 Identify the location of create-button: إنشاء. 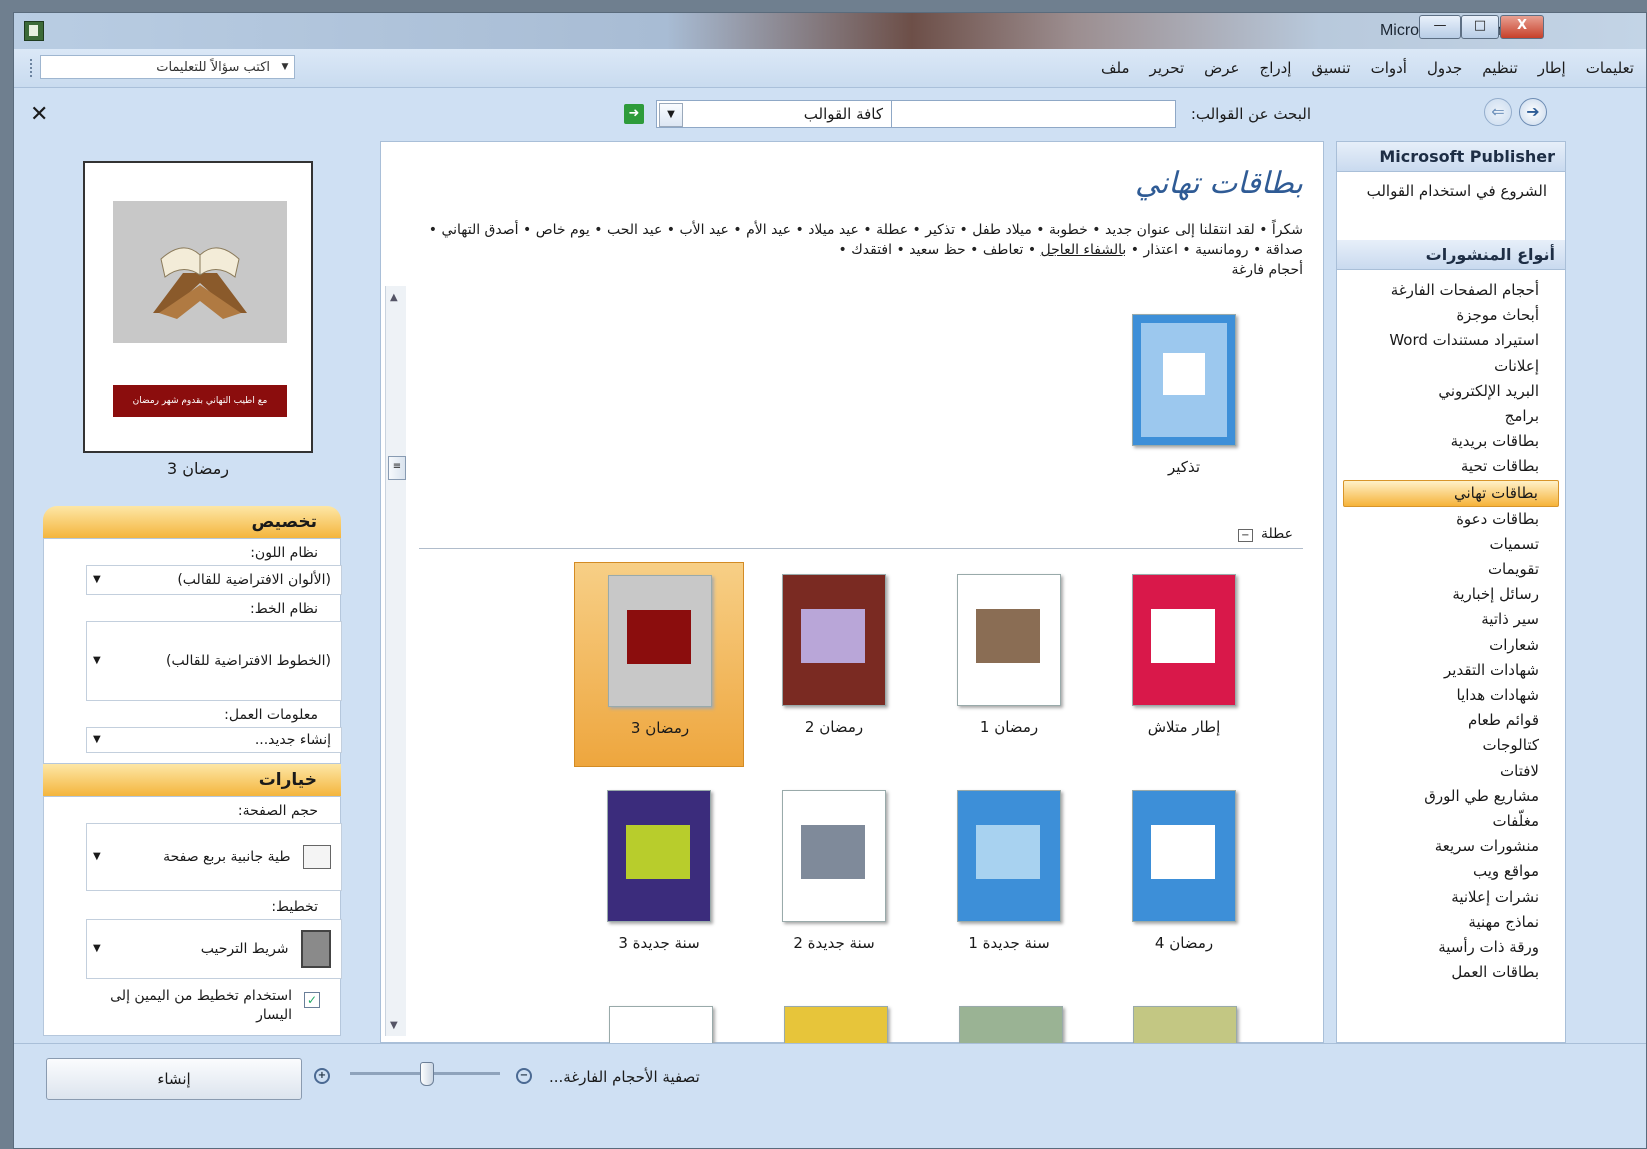
(174, 1079).